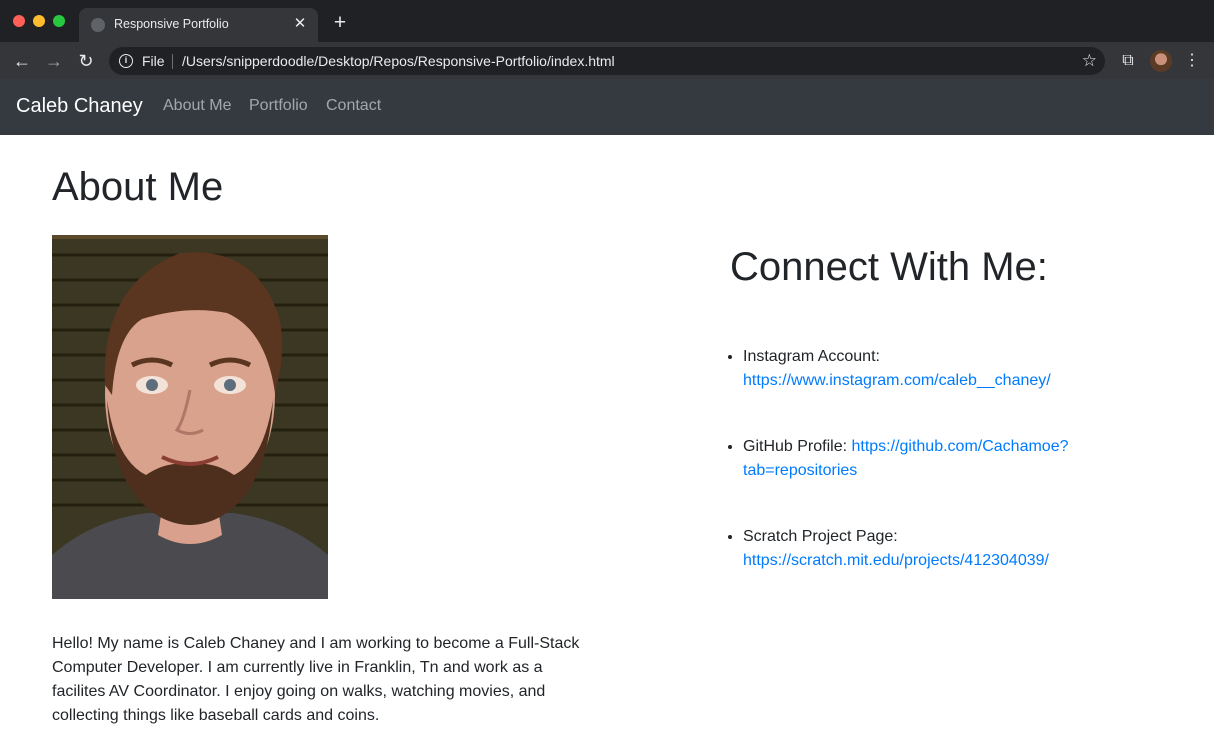 The image size is (1214, 745). Describe the element at coordinates (86, 61) in the screenshot. I see `reload-button: ↻` at that location.